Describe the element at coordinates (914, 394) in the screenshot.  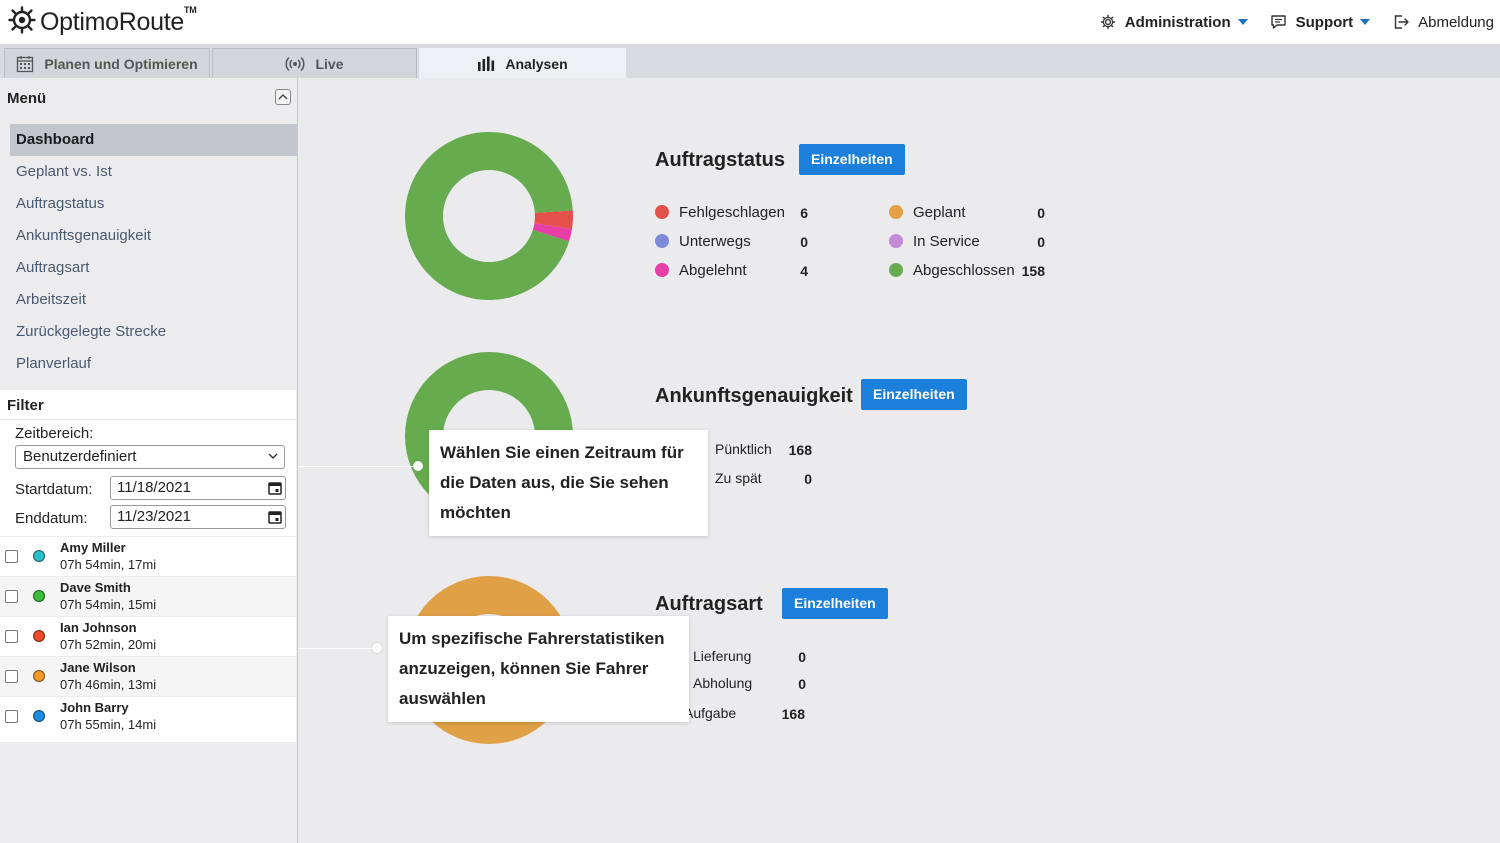
I see `arrival-accuracy-details-button: Einzelheiten` at that location.